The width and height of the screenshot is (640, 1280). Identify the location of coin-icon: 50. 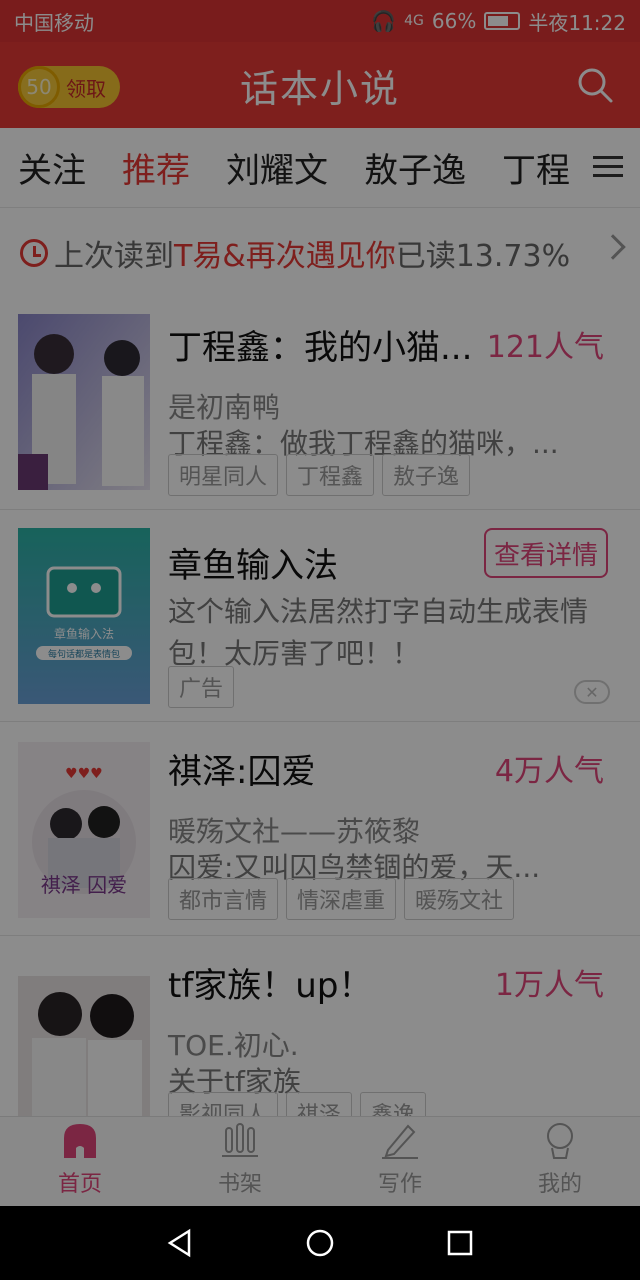
(39, 87).